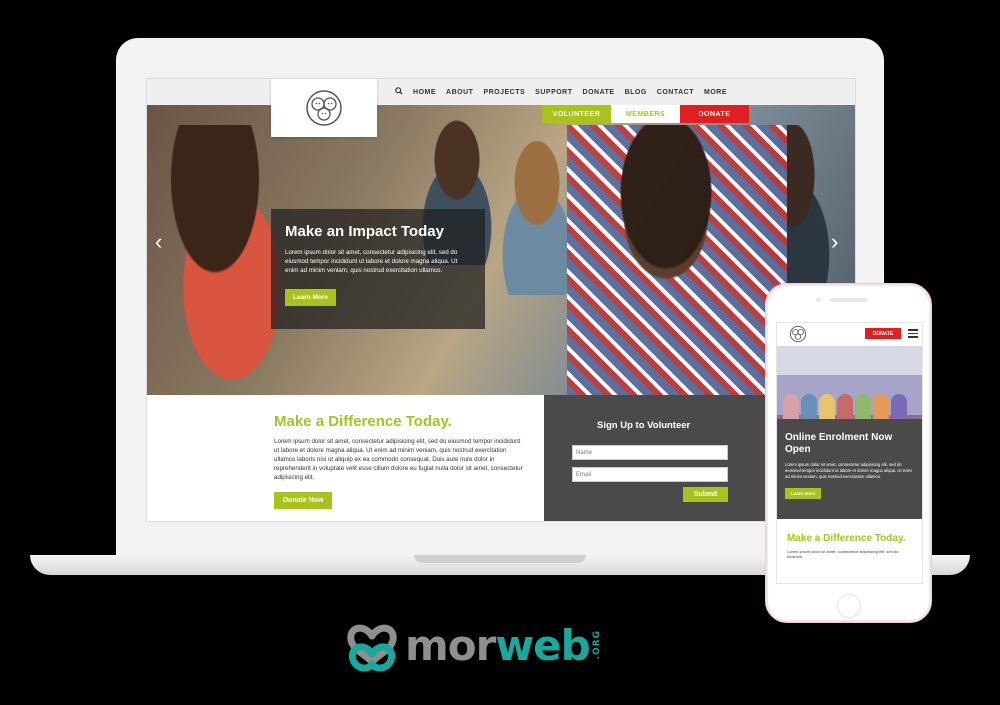 This screenshot has width=1000, height=705. What do you see at coordinates (372, 648) in the screenshot?
I see `heart-knot-logo-icon` at bounding box center [372, 648].